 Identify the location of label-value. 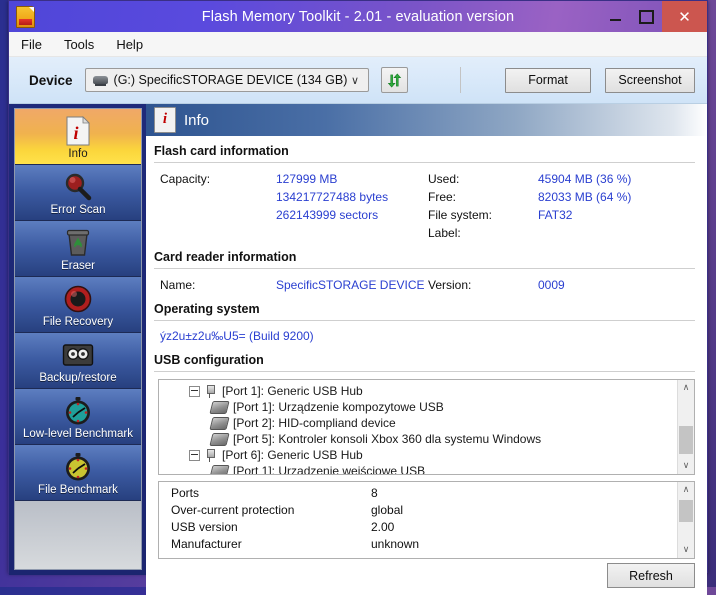
(584, 233).